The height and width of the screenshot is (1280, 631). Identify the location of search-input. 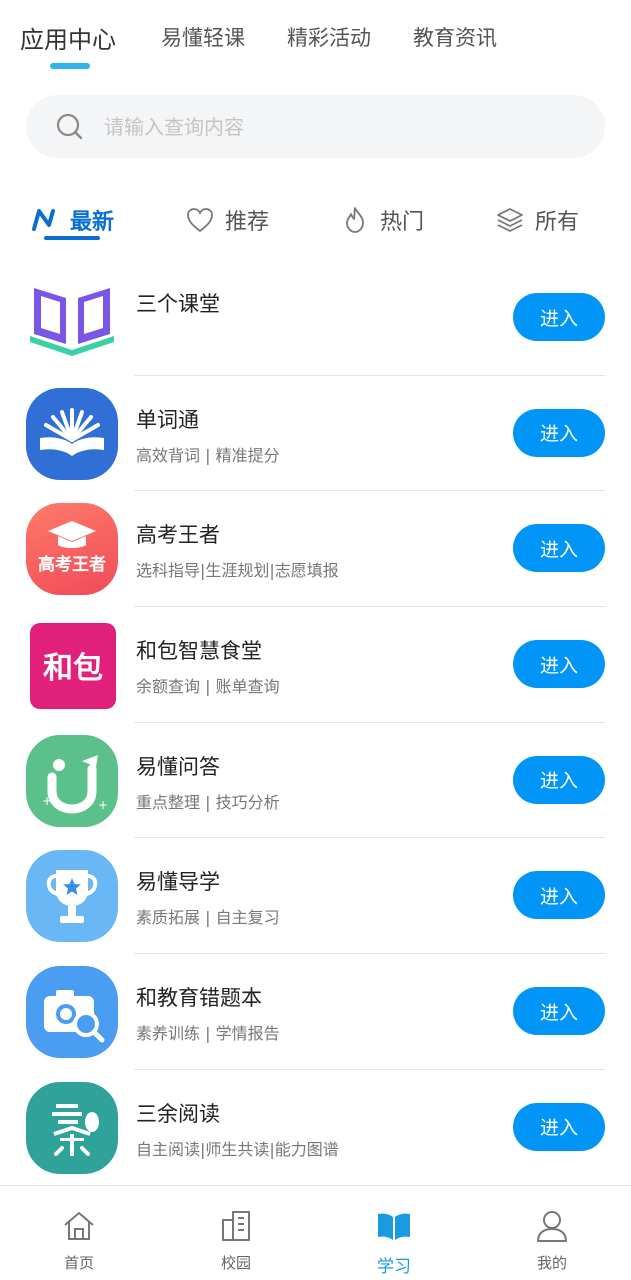
(334, 126).